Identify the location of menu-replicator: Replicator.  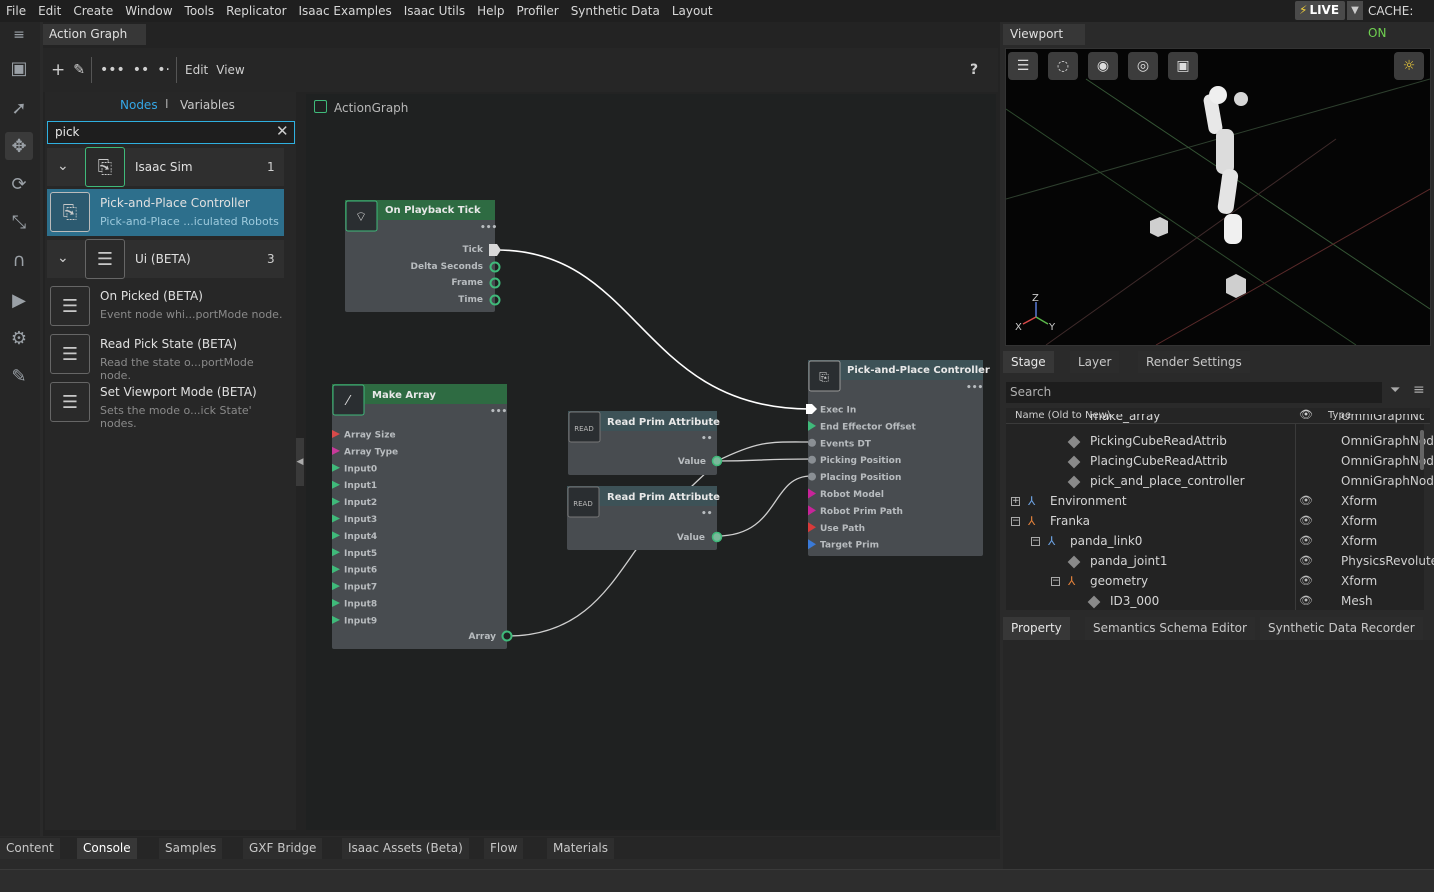
(256, 11).